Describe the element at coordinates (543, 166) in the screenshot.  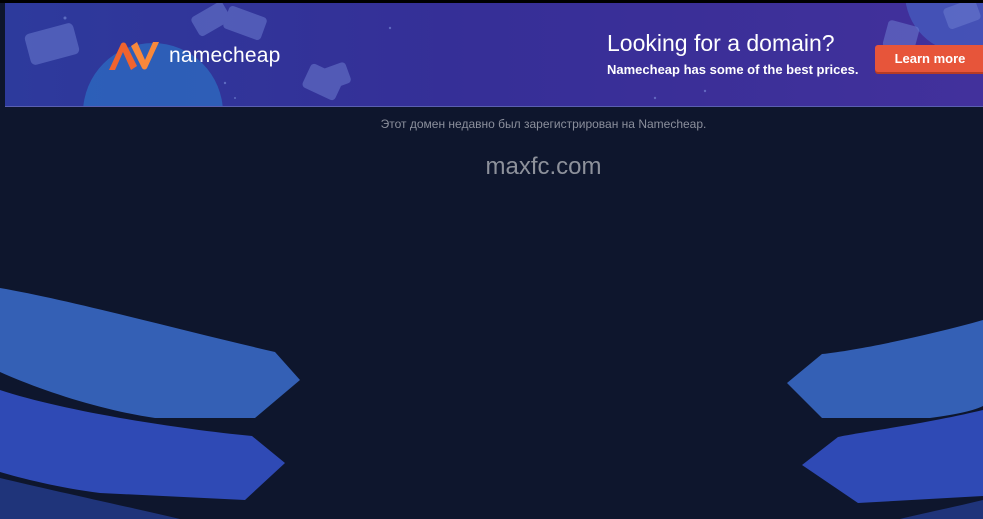
I see `domain-name: maxfc.com` at that location.